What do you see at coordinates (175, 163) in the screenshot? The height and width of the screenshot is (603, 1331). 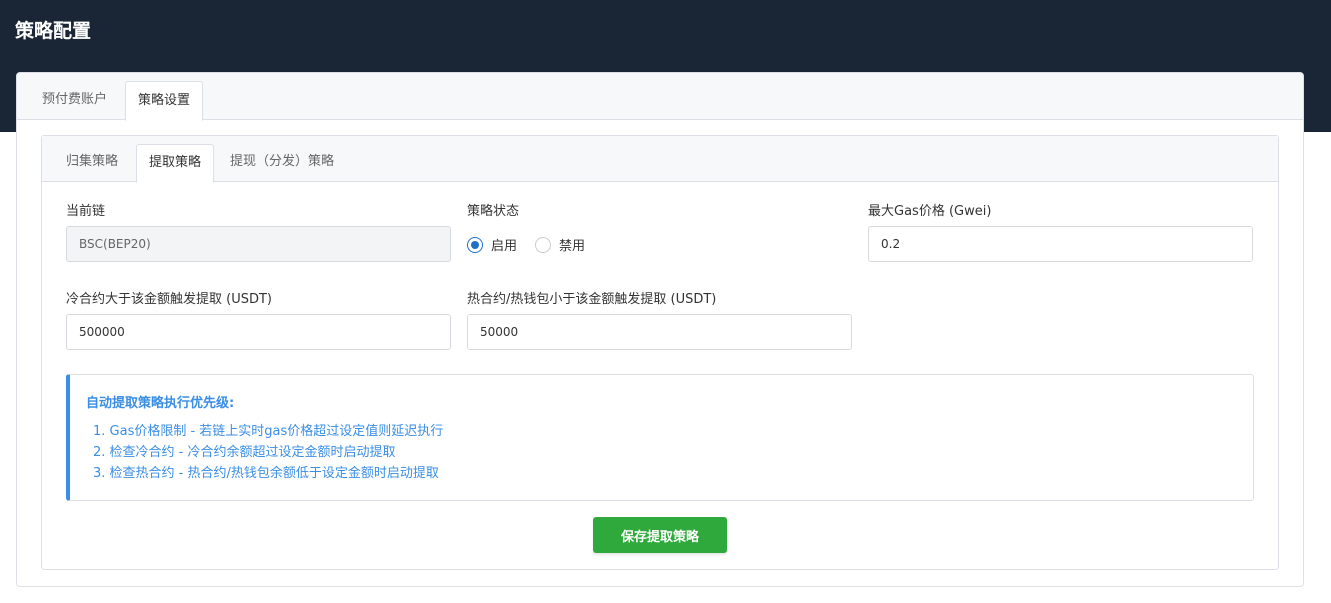 I see `tab-withdraw-strategy: 提取策略` at bounding box center [175, 163].